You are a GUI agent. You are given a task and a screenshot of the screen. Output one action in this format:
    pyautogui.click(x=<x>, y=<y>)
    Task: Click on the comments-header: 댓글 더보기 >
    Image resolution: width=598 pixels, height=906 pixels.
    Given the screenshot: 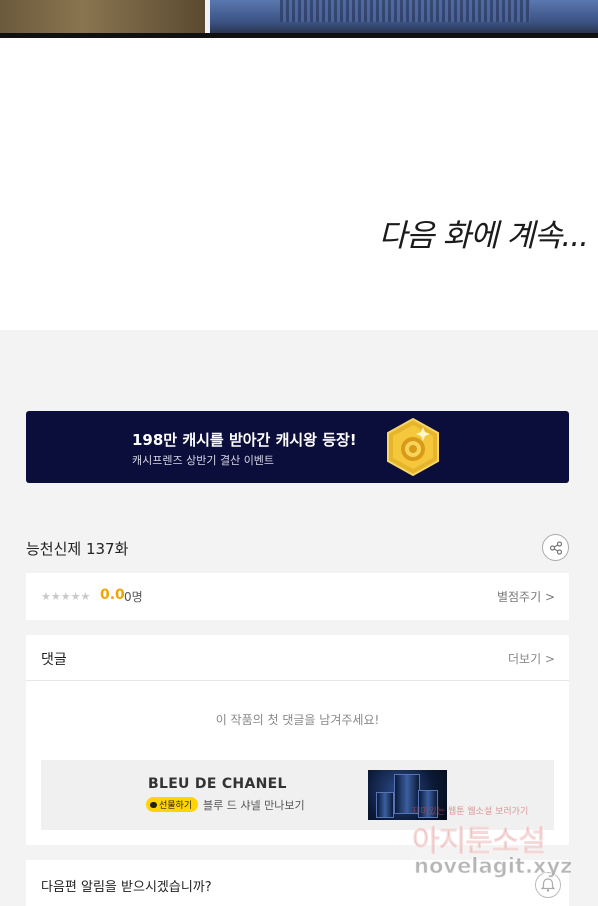 What is the action you would take?
    pyautogui.click(x=297, y=658)
    